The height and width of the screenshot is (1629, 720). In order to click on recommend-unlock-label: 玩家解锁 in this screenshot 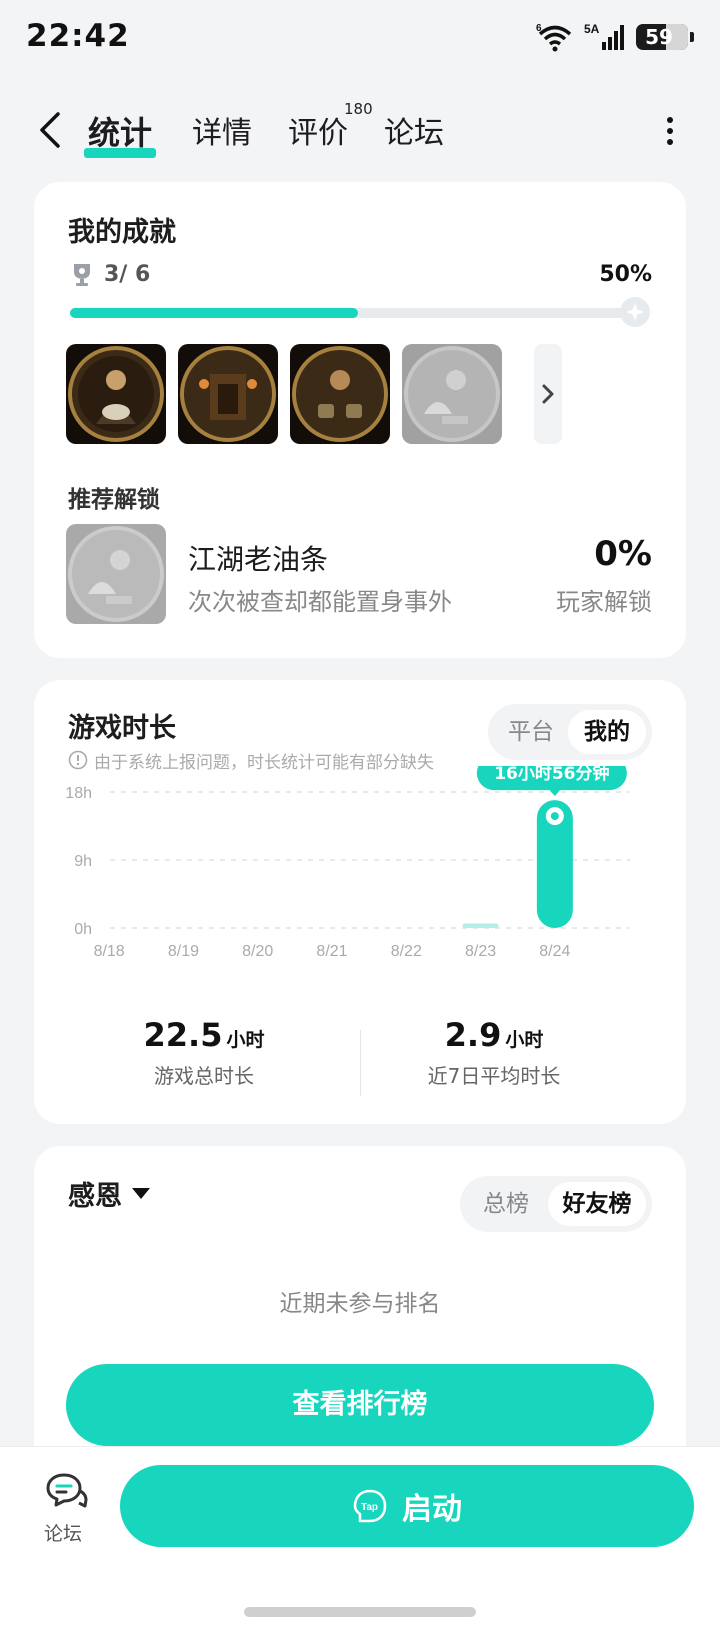, I will do `click(604, 602)`.